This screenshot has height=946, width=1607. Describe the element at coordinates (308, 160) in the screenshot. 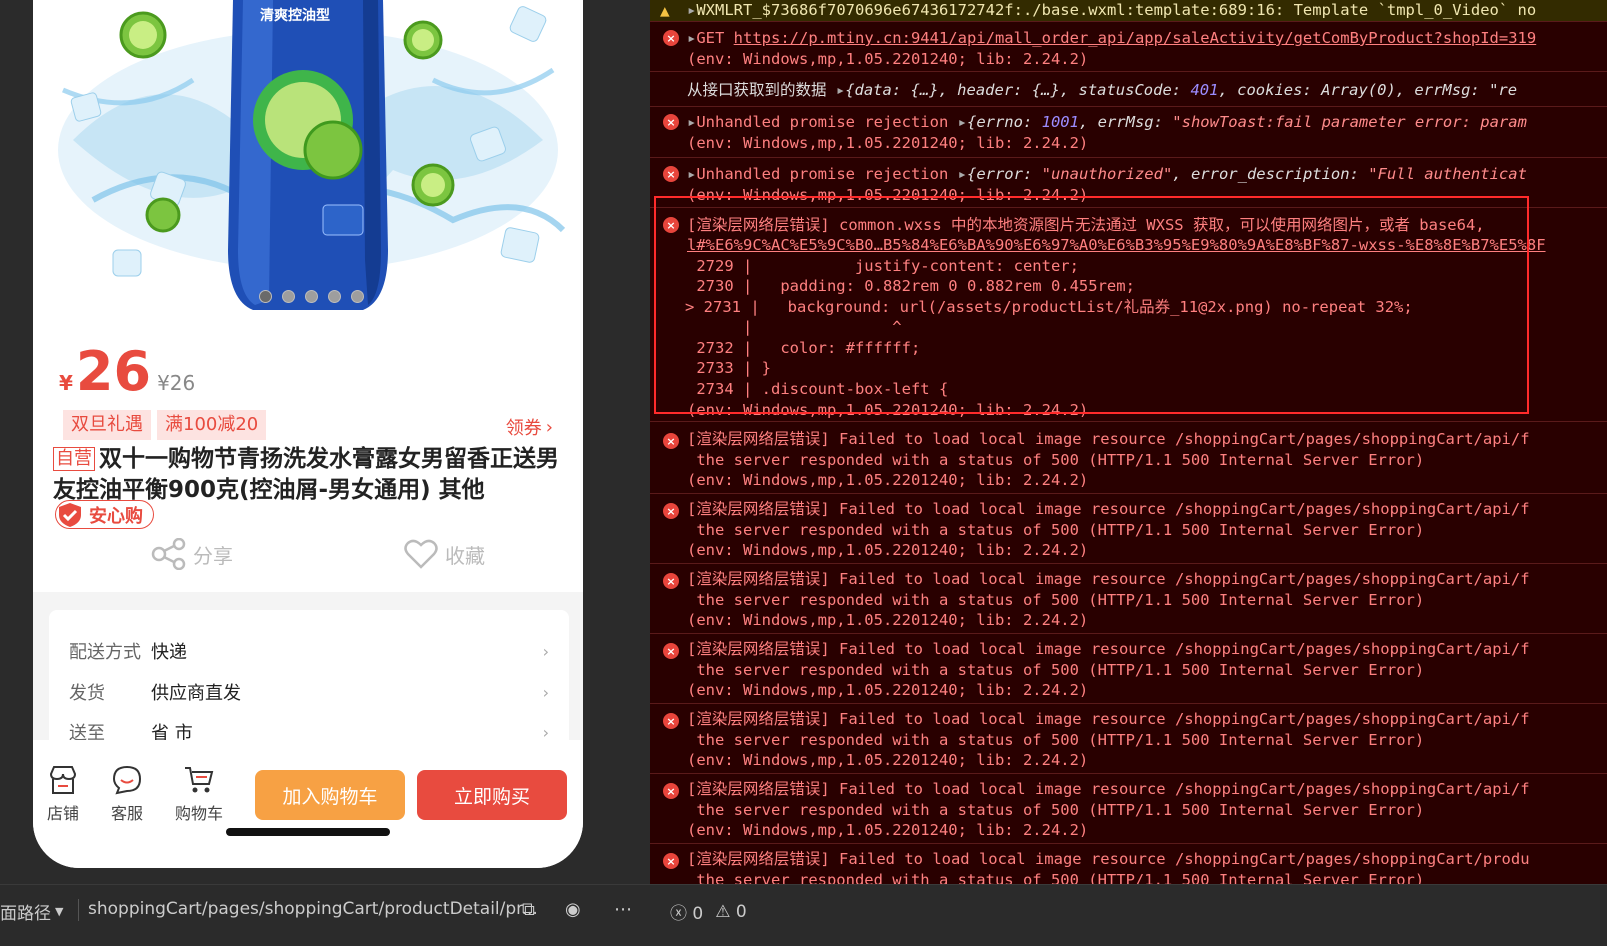

I see `product-image: 清爽控油型` at that location.